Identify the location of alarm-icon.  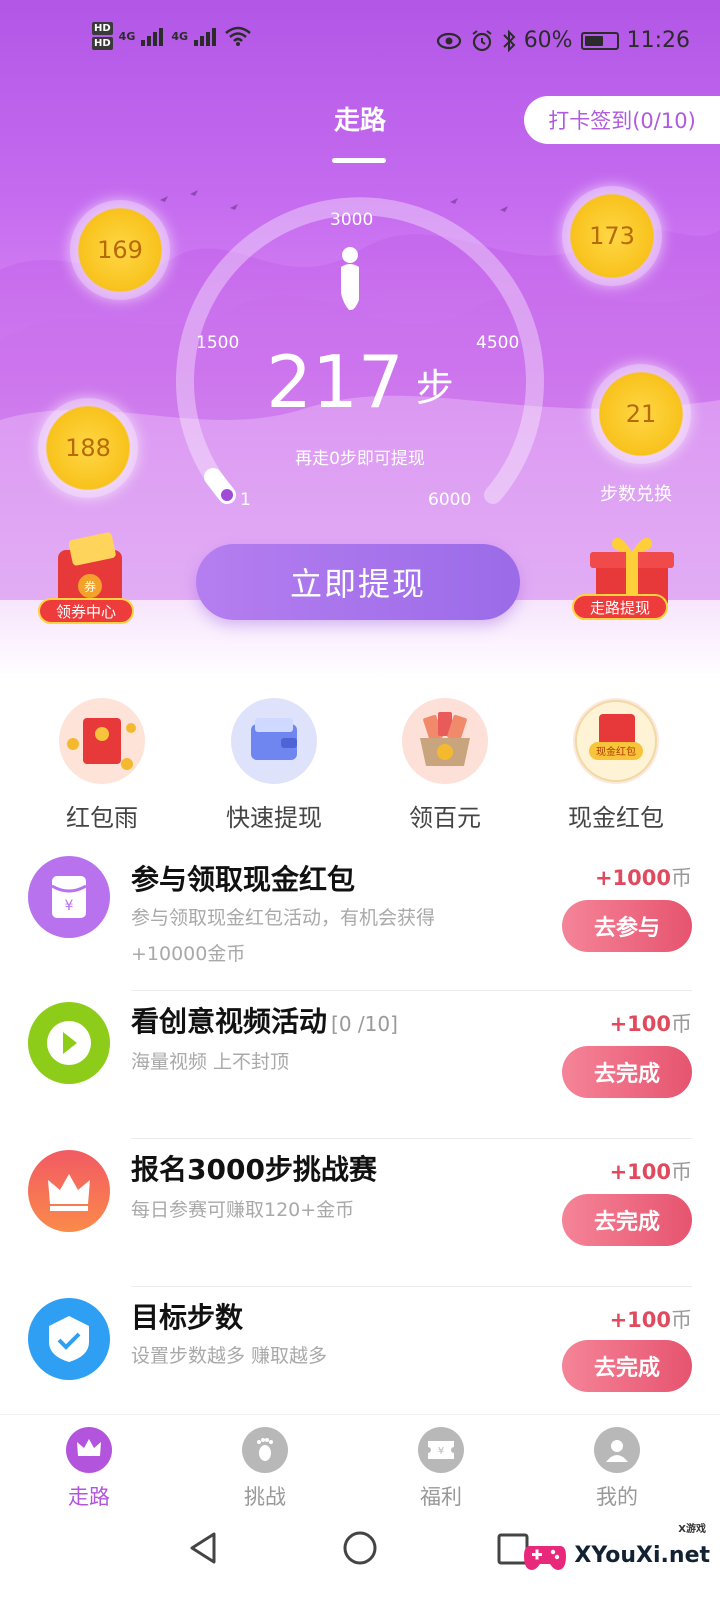
(482, 40).